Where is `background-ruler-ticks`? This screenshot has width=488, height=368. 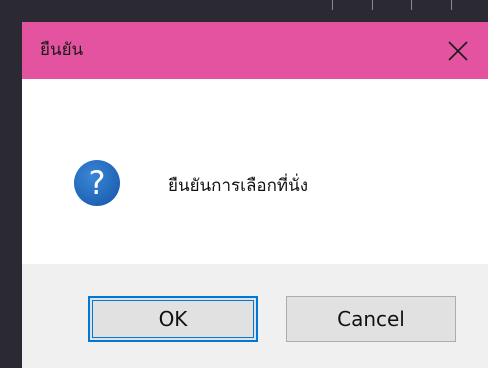
background-ruler-ticks is located at coordinates (392, 5).